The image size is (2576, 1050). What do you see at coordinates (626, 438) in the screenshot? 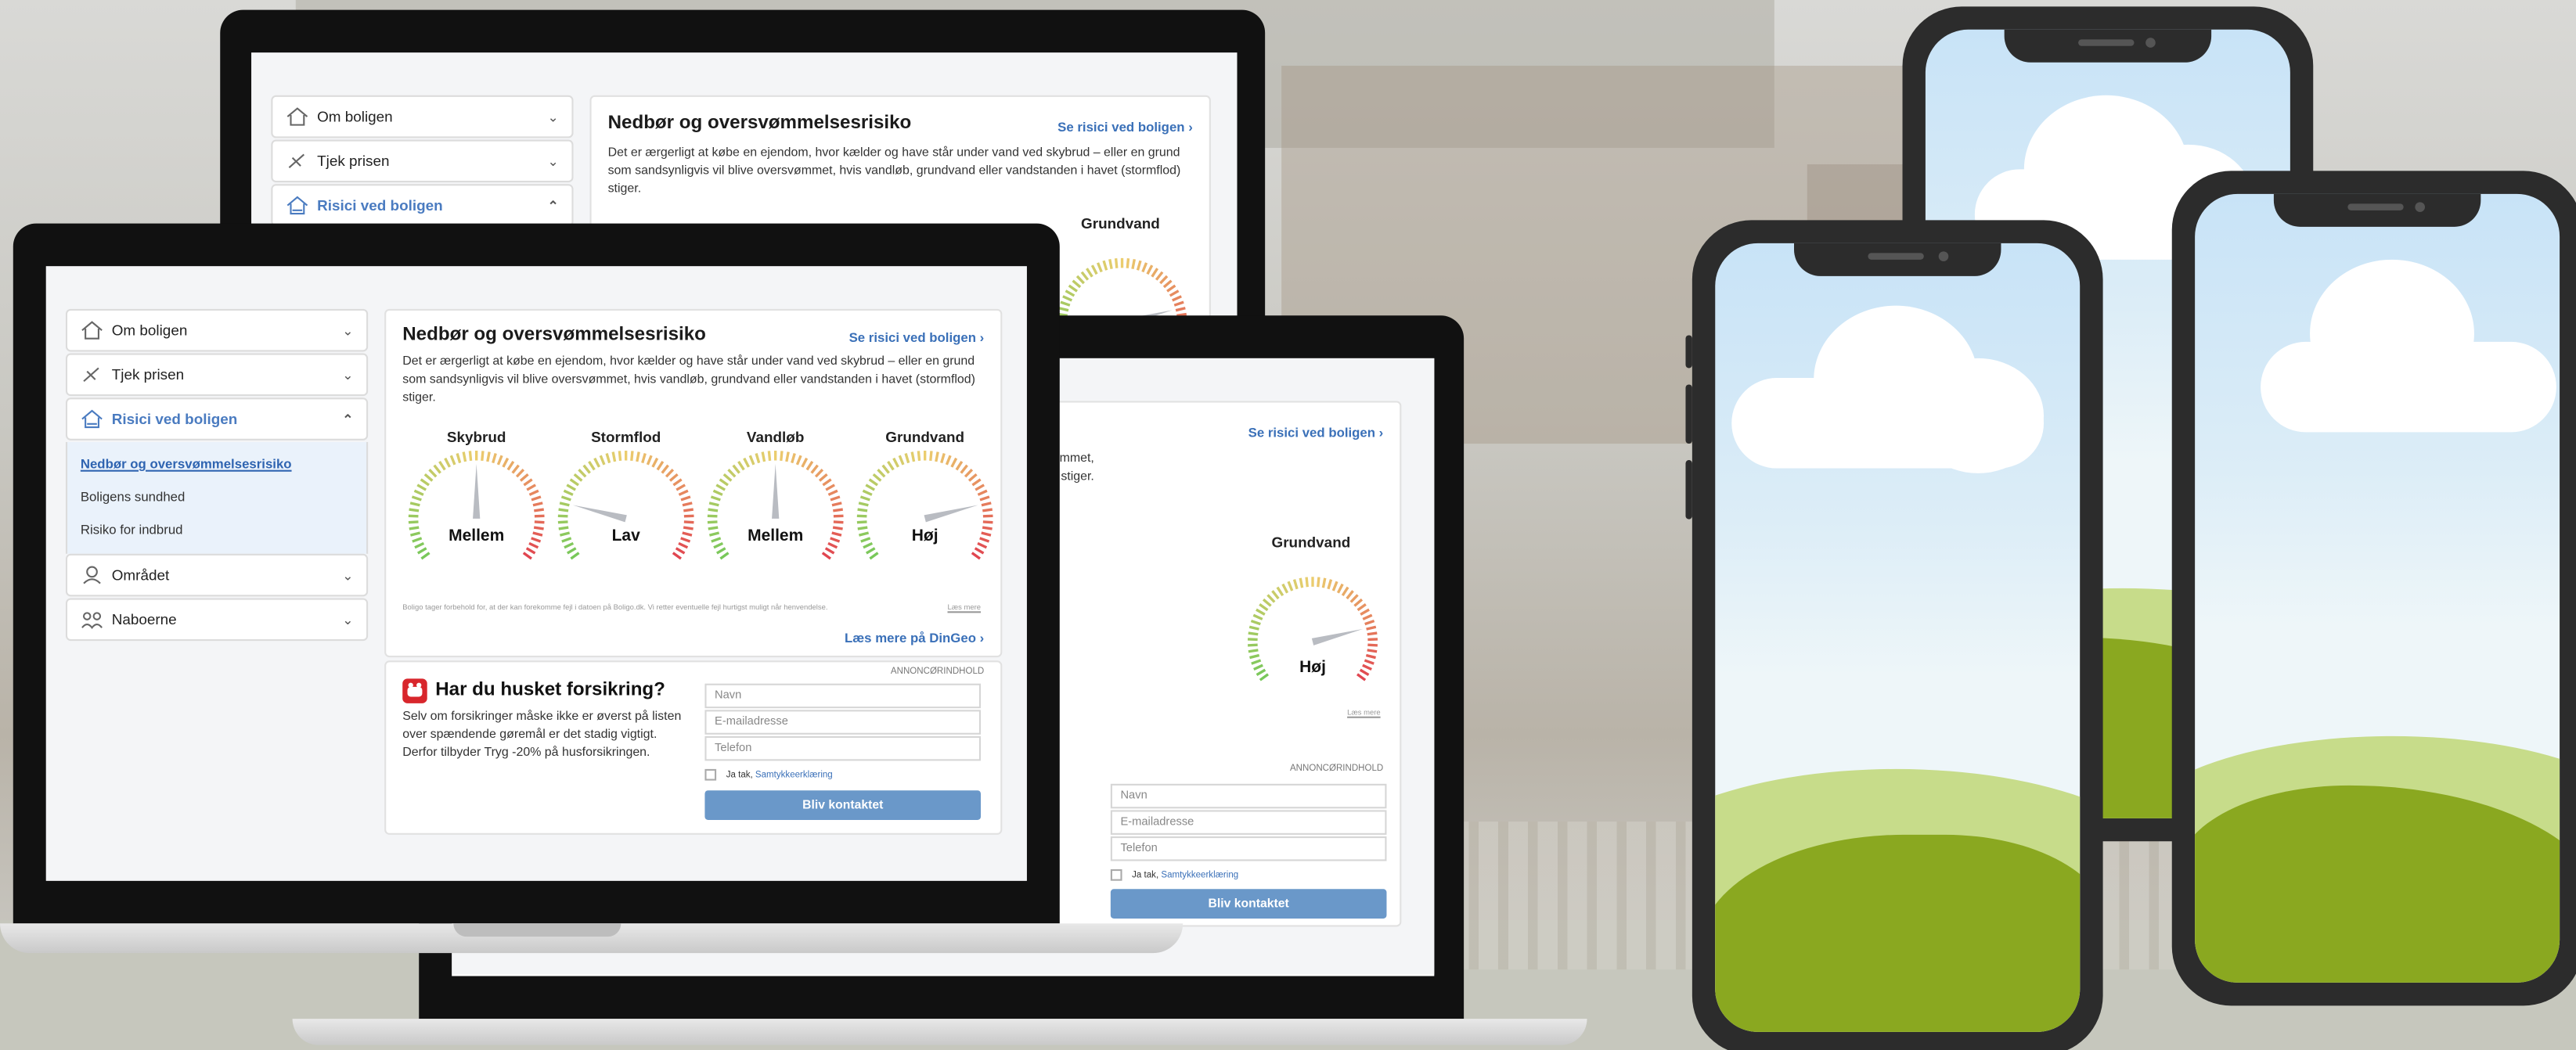
I see `gauge-label: Stormflod` at bounding box center [626, 438].